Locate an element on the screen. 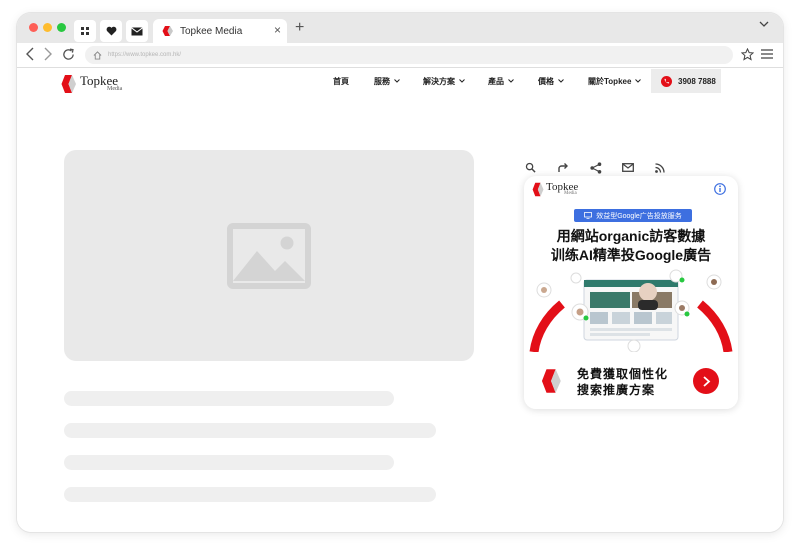 This screenshot has height=544, width=800. info-icon is located at coordinates (720, 189).